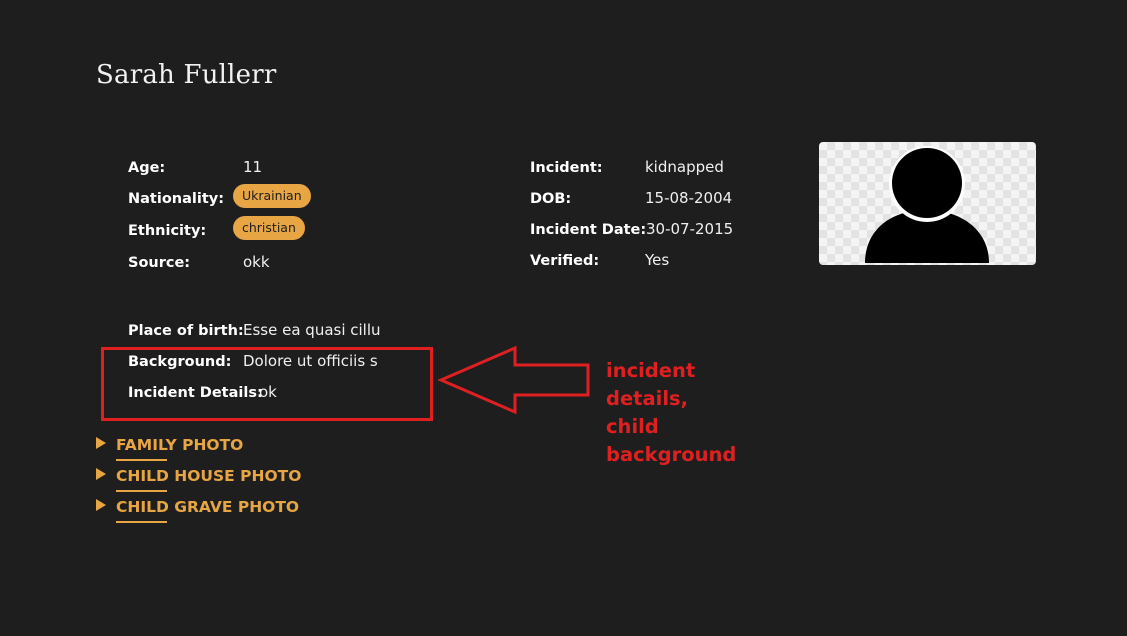 This screenshot has height=636, width=1127. What do you see at coordinates (684, 167) in the screenshot?
I see `incident-value: kidnapped` at bounding box center [684, 167].